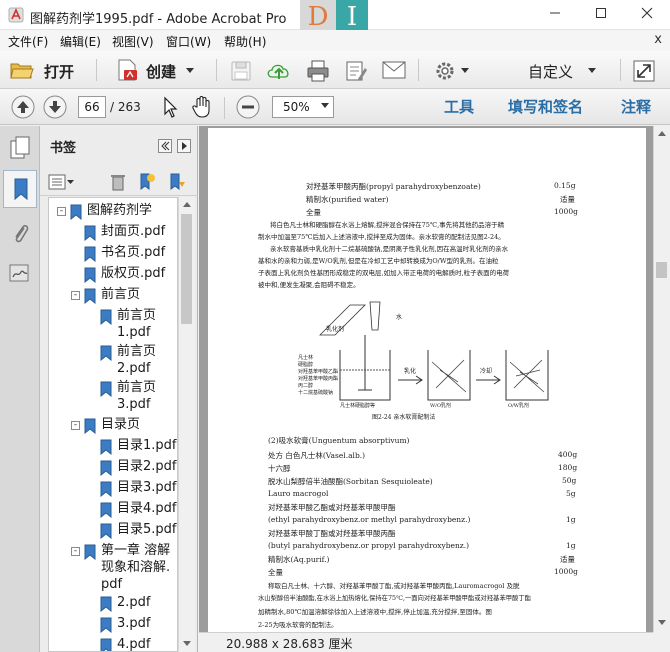 The width and height of the screenshot is (670, 652). Describe the element at coordinates (177, 182) in the screenshot. I see `expand-bookmark-icon` at that location.